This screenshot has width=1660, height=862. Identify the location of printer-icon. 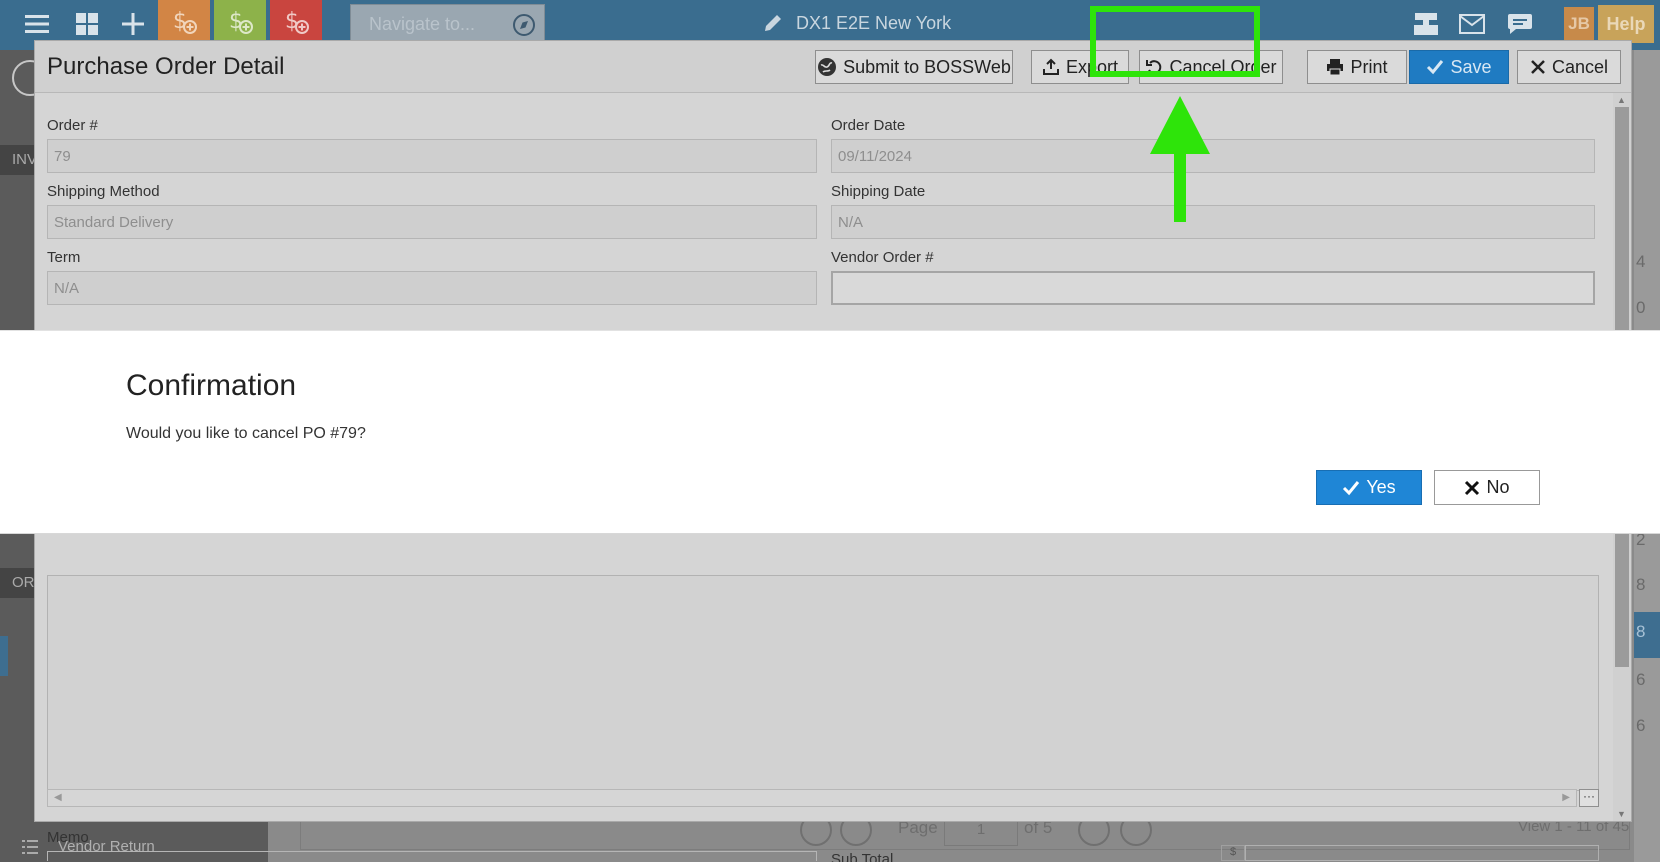
(1335, 67).